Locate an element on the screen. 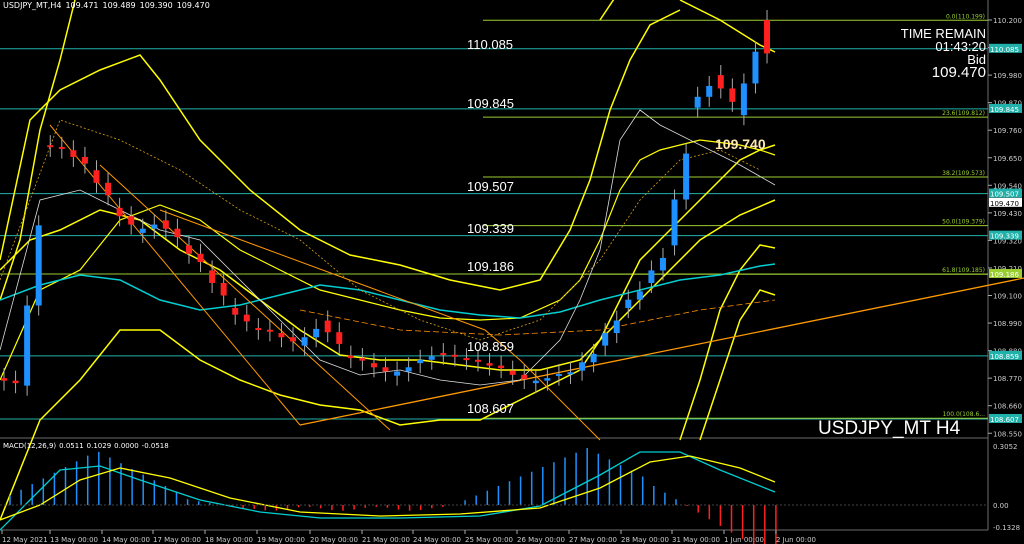 This screenshot has width=1024, height=544. price-tag-label: 109.339 is located at coordinates (1004, 237).